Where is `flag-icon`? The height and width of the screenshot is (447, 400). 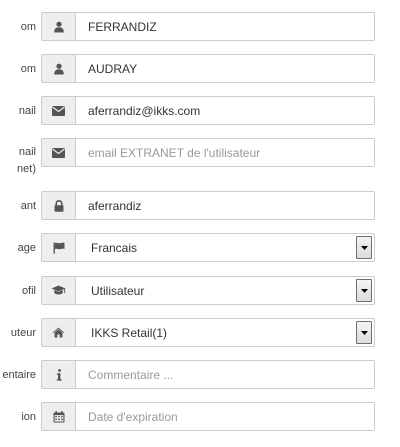
flag-icon is located at coordinates (59, 247).